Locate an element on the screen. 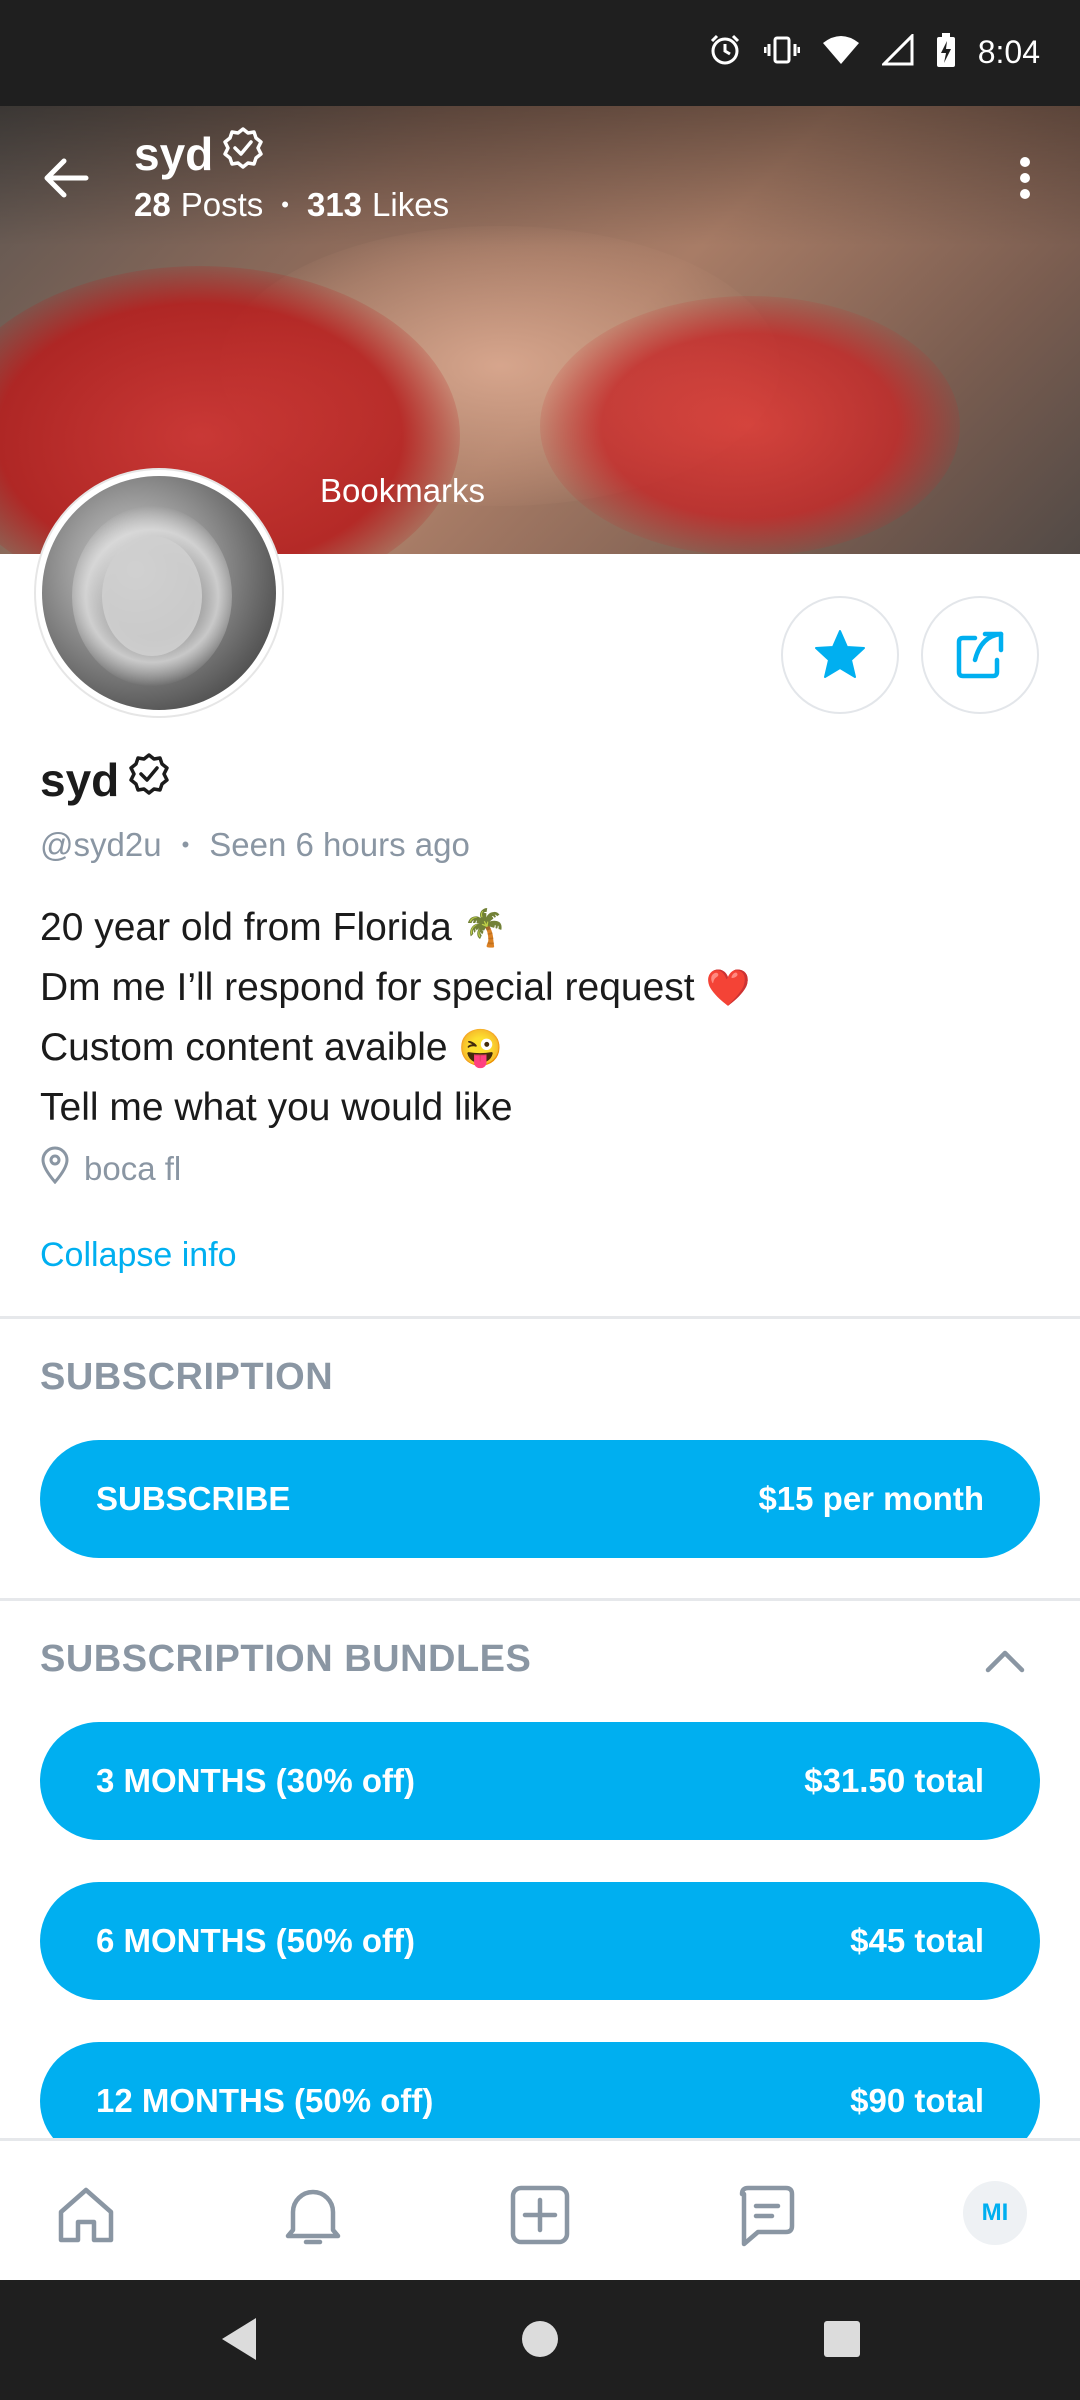 The height and width of the screenshot is (2400, 1080). system-nav-bar is located at coordinates (540, 2340).